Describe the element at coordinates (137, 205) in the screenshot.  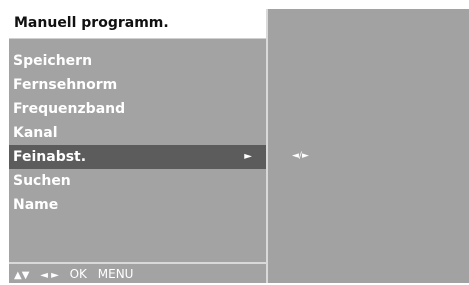
I see `menu-item-name: Name` at that location.